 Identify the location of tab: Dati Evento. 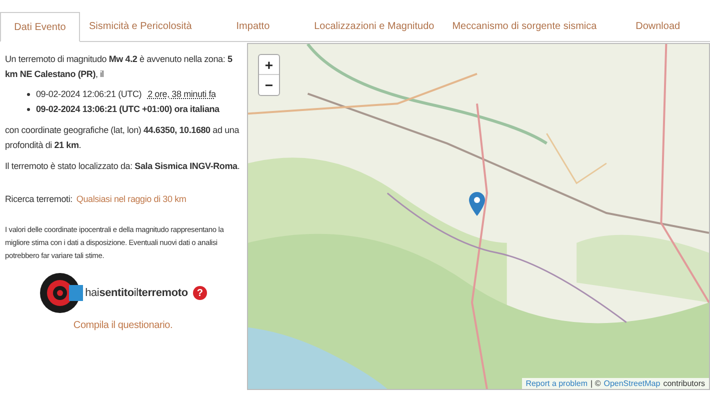
(40, 27).